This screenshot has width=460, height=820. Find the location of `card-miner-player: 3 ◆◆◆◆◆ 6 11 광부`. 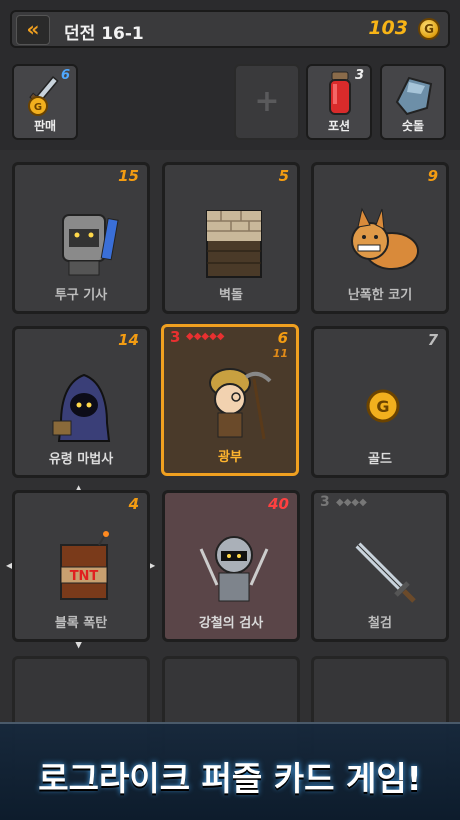

card-miner-player: 3 ◆◆◆◆◆ 6 11 광부 is located at coordinates (230, 400).